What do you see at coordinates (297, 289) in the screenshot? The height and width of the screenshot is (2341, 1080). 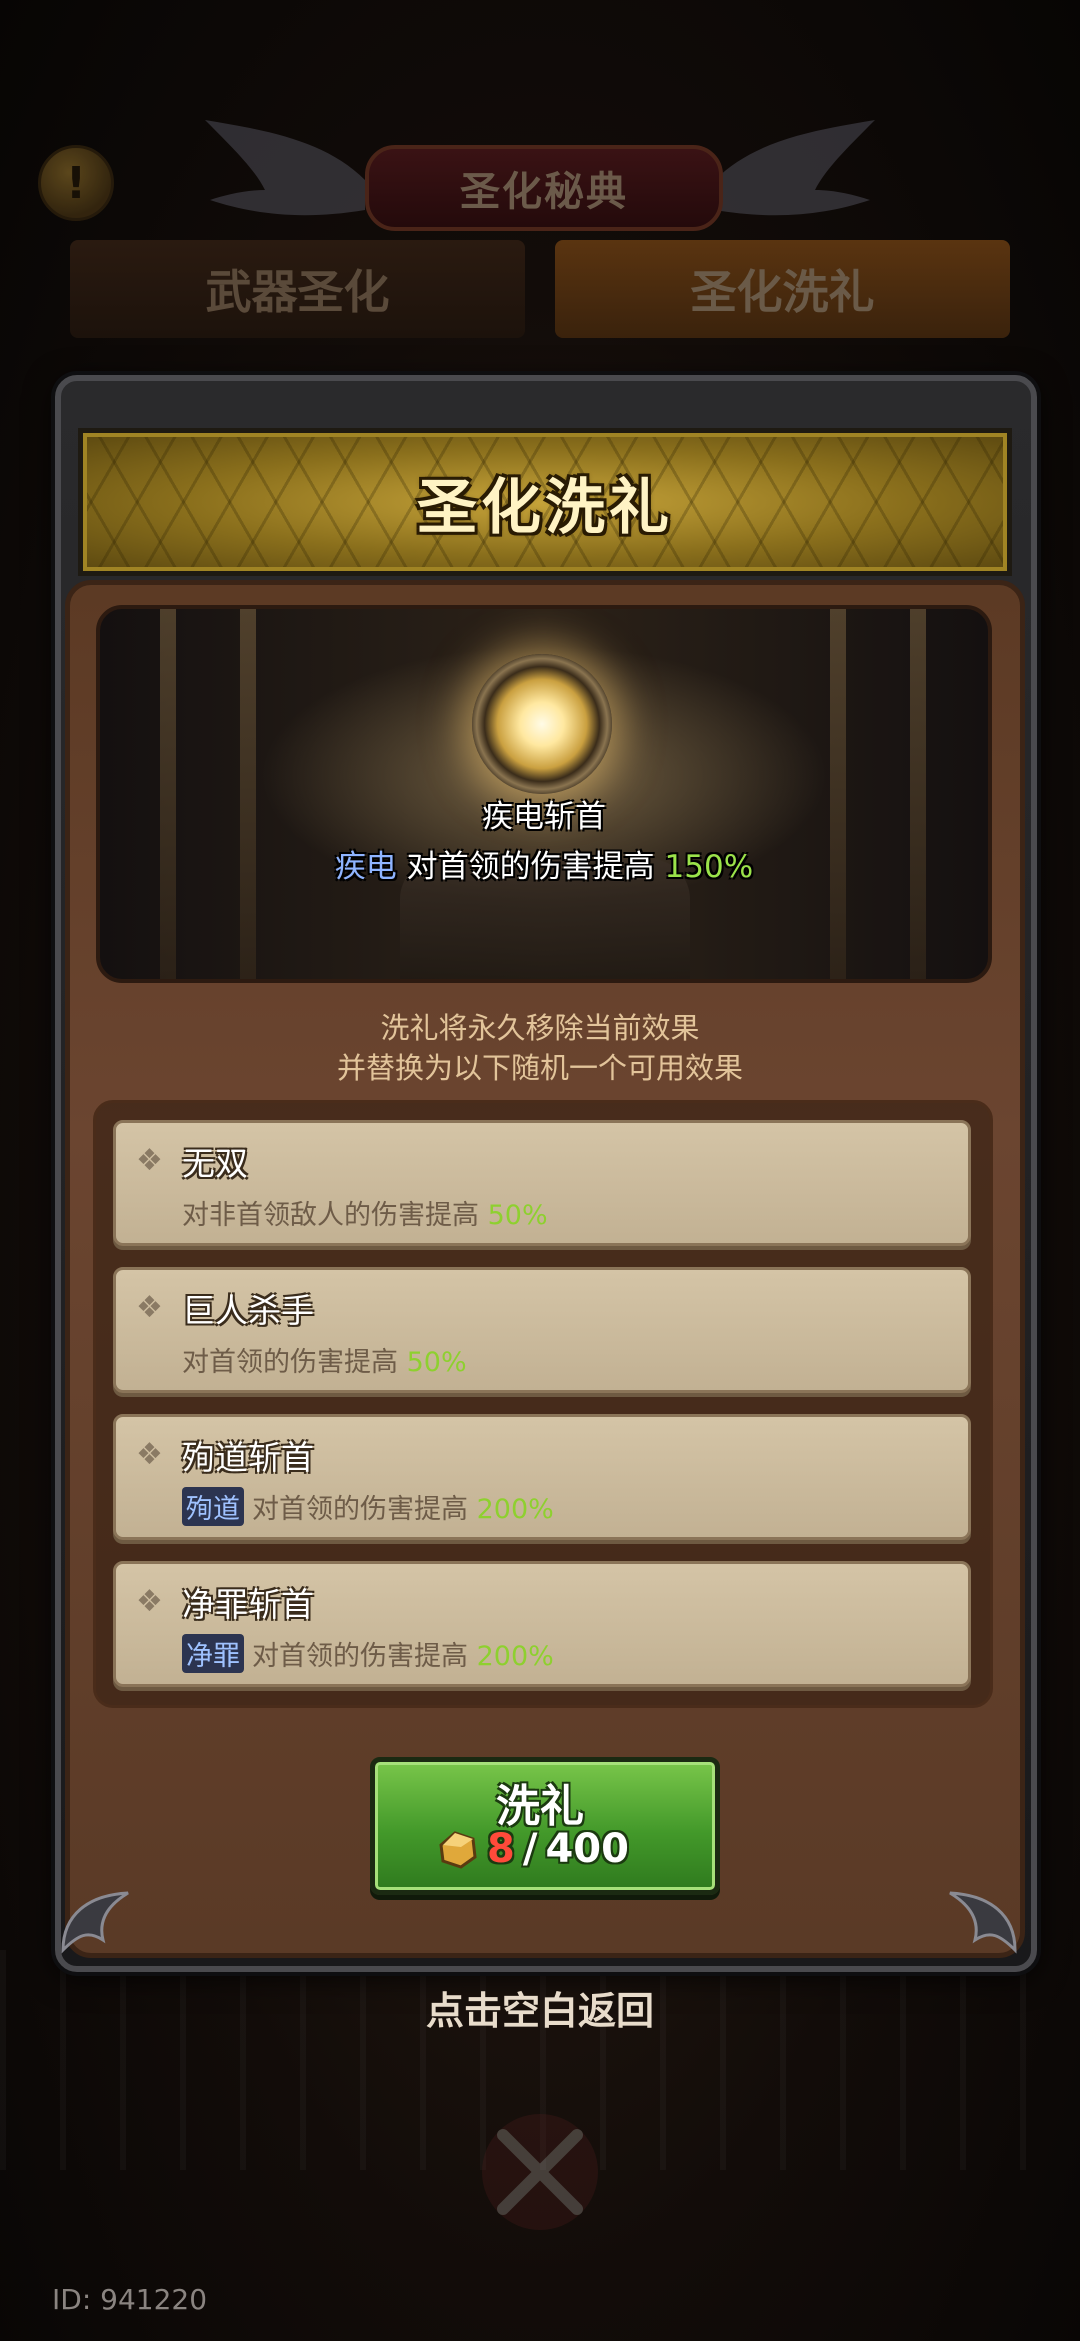 I see `tab-weapon-sanctify: 武器圣化` at bounding box center [297, 289].